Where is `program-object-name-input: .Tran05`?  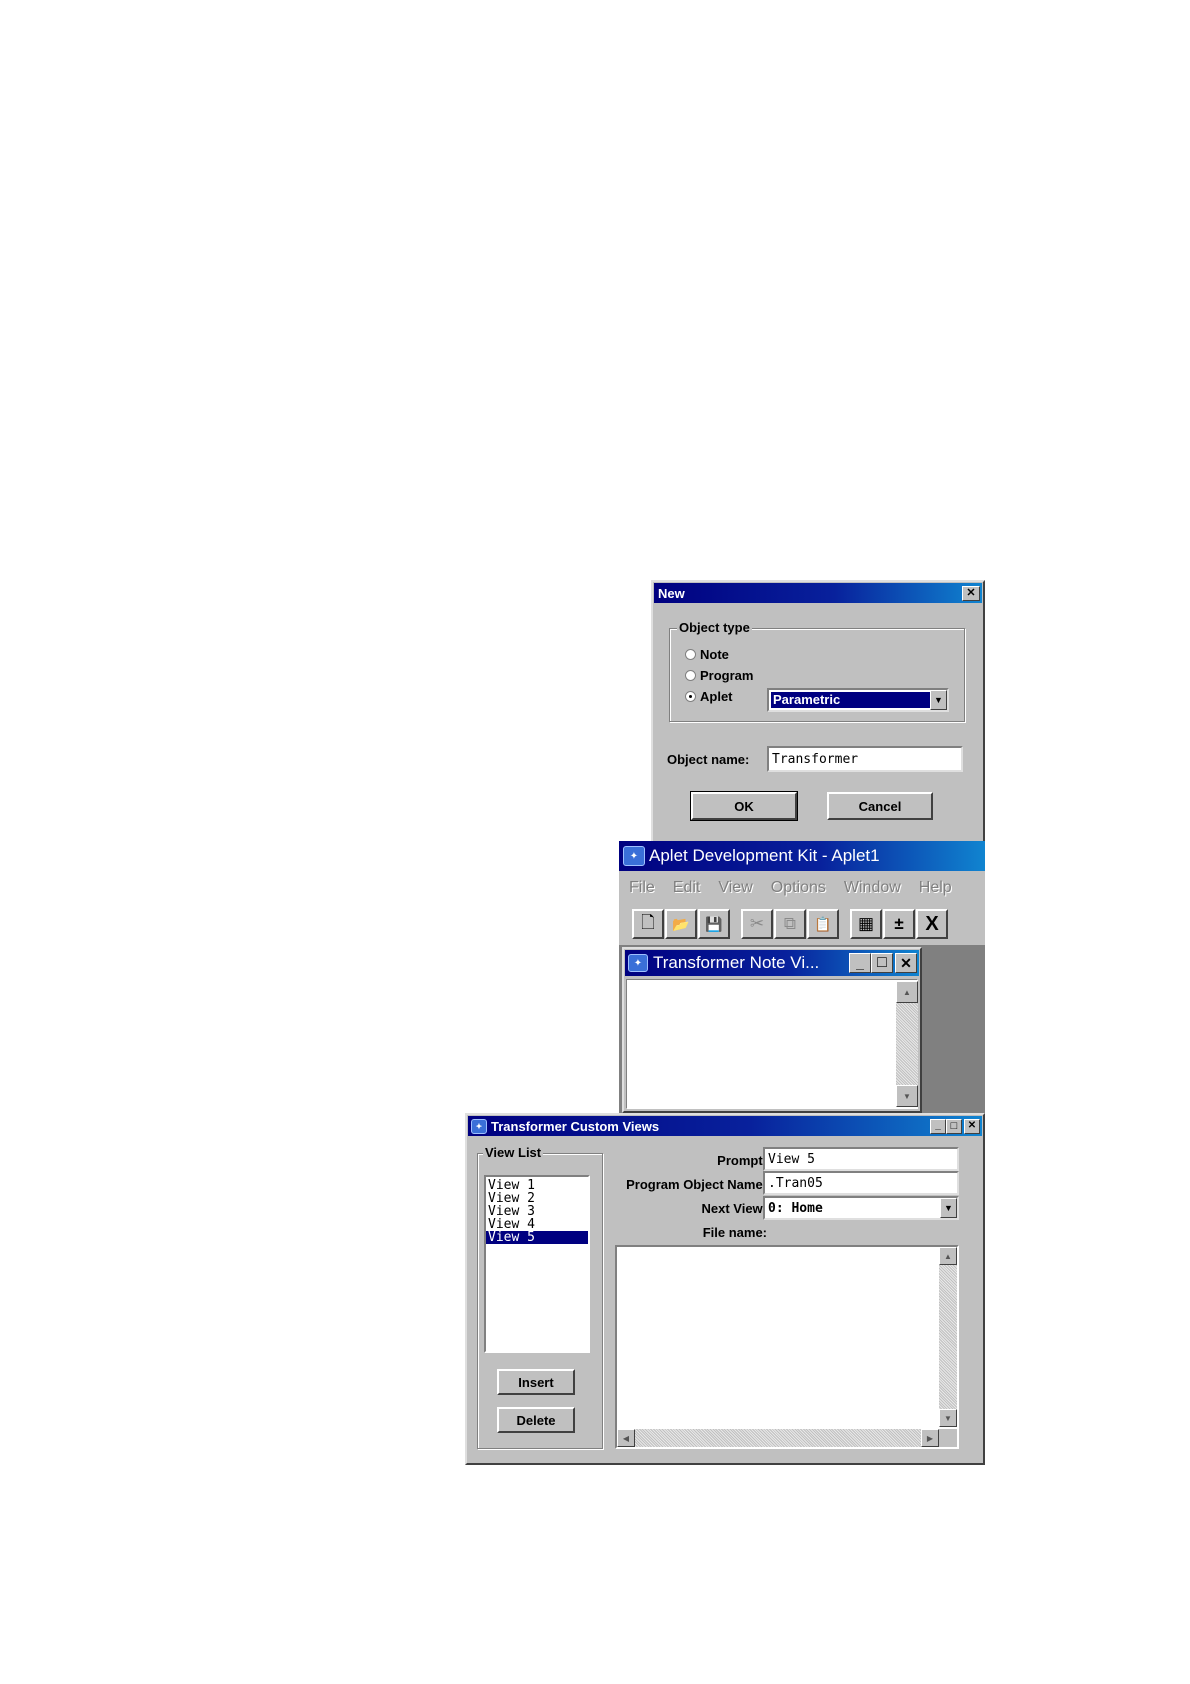
program-object-name-input: .Tran05 is located at coordinates (861, 1183).